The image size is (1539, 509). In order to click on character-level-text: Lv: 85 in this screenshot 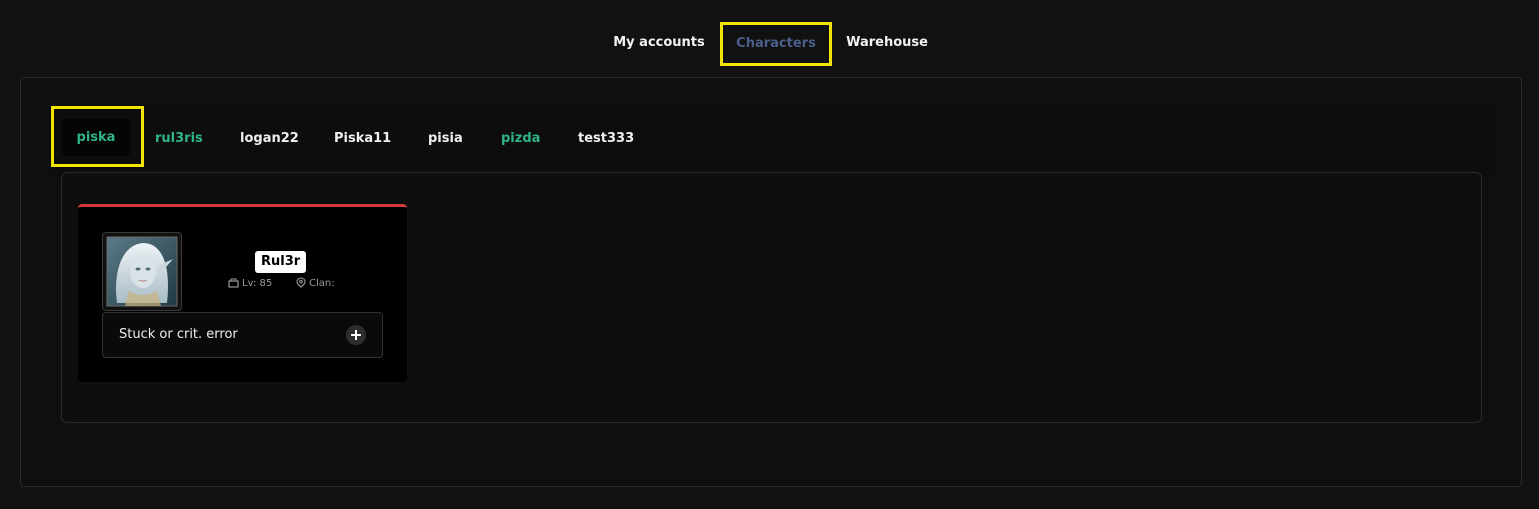, I will do `click(257, 283)`.